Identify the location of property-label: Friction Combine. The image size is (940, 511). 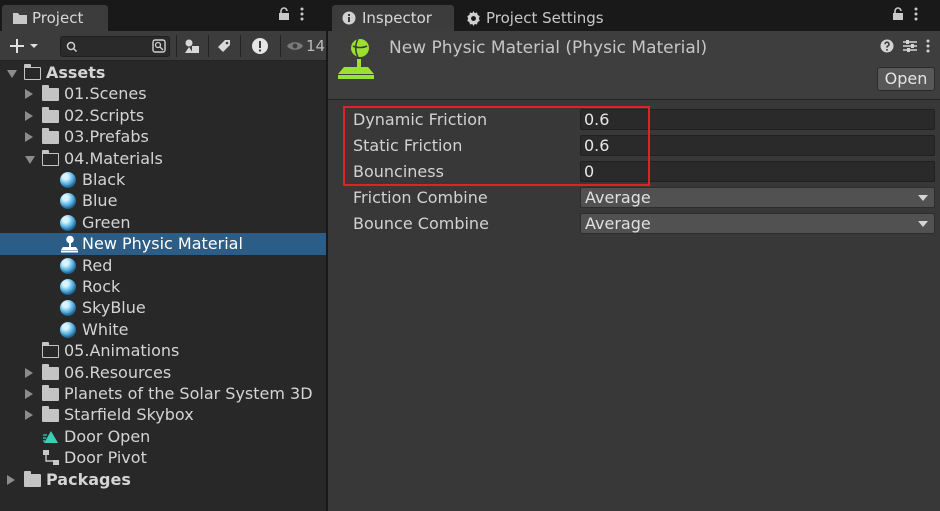
(420, 197).